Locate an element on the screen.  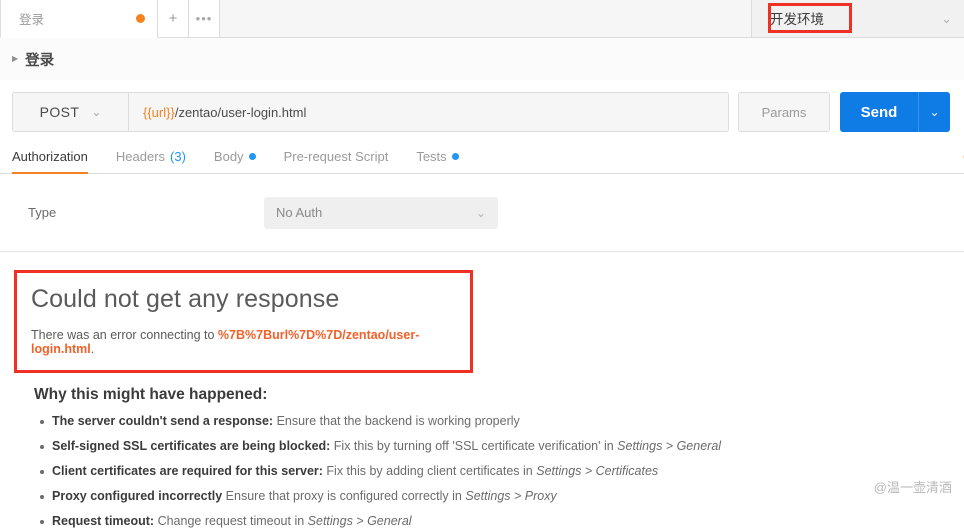
error-message-suffix: . is located at coordinates (92, 349).